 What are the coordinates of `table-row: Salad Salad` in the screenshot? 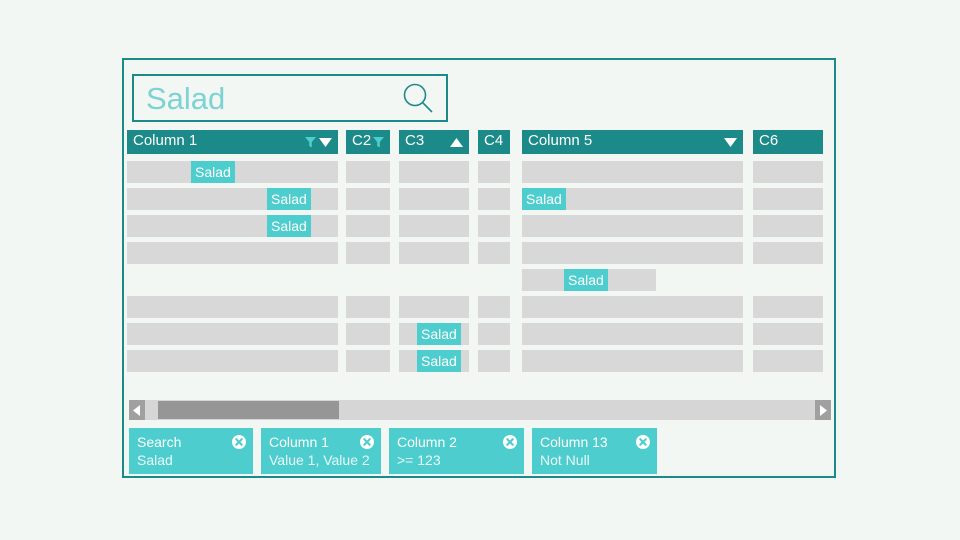 It's located at (480, 199).